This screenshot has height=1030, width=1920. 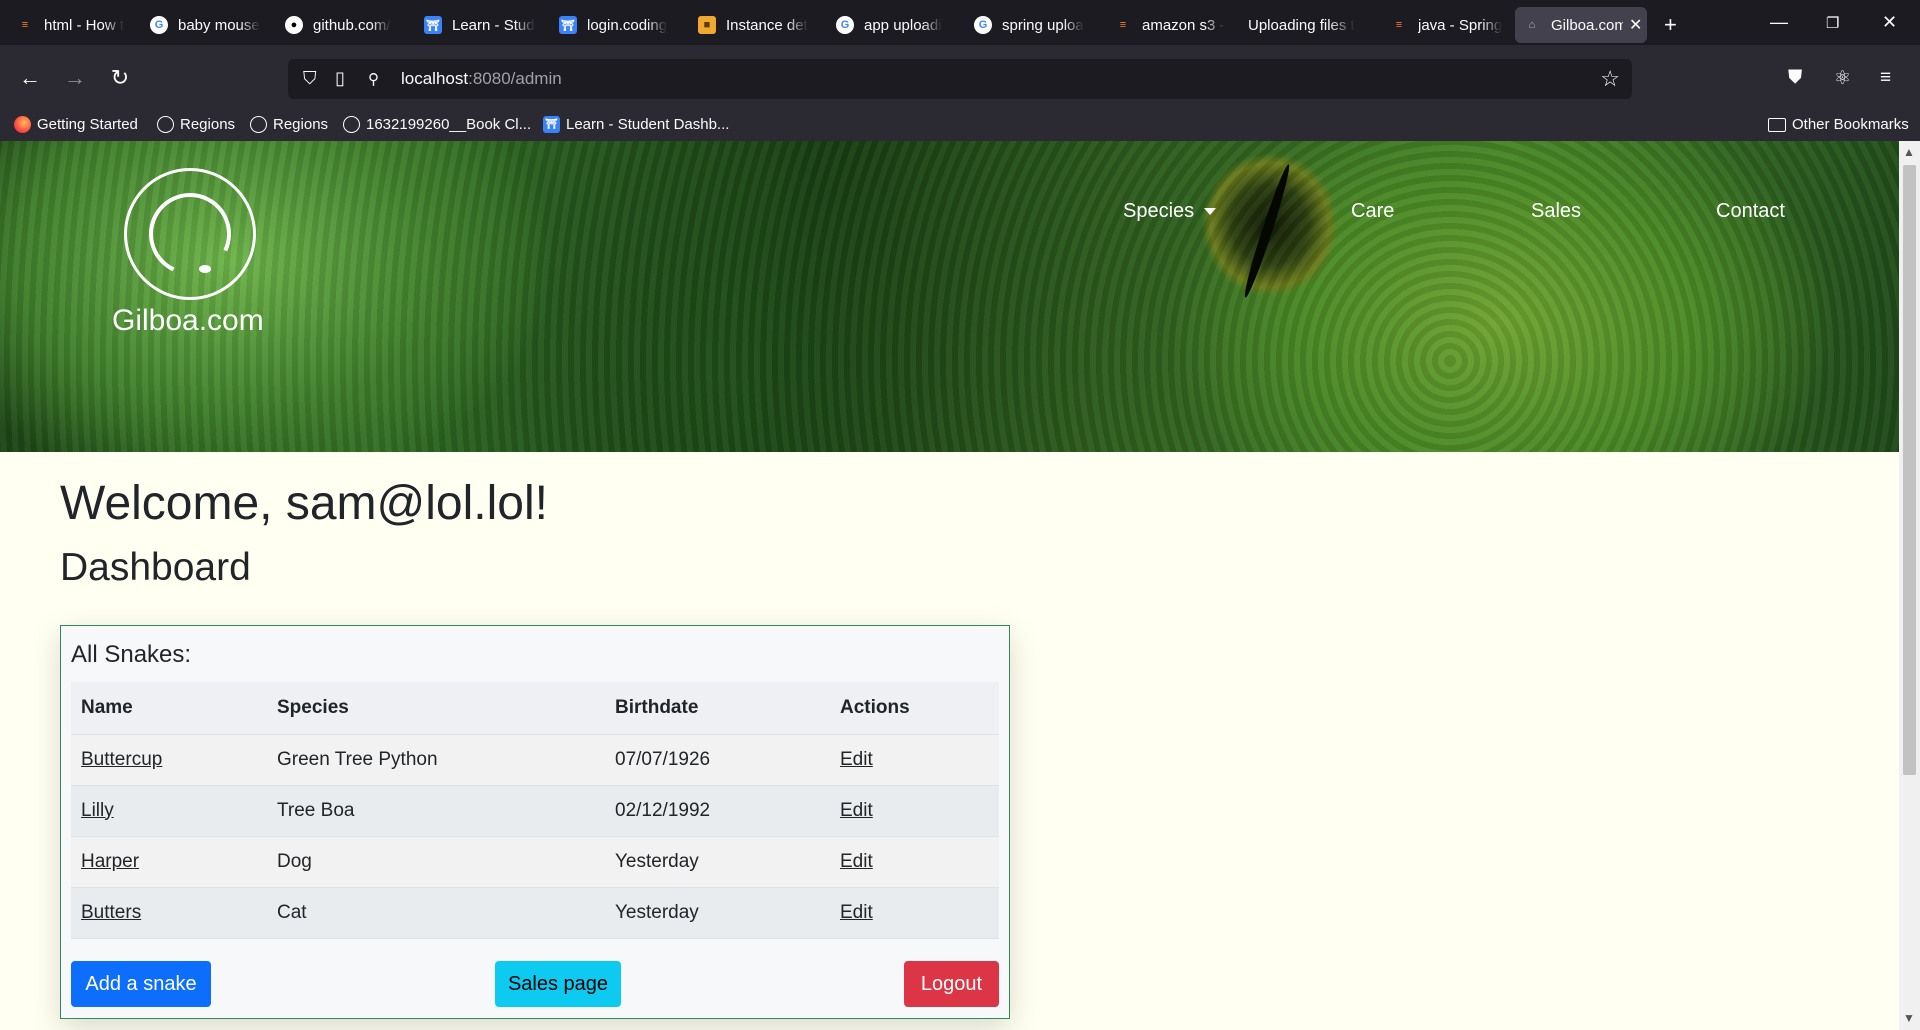 I want to click on header-actions: Actions, so click(x=914, y=708).